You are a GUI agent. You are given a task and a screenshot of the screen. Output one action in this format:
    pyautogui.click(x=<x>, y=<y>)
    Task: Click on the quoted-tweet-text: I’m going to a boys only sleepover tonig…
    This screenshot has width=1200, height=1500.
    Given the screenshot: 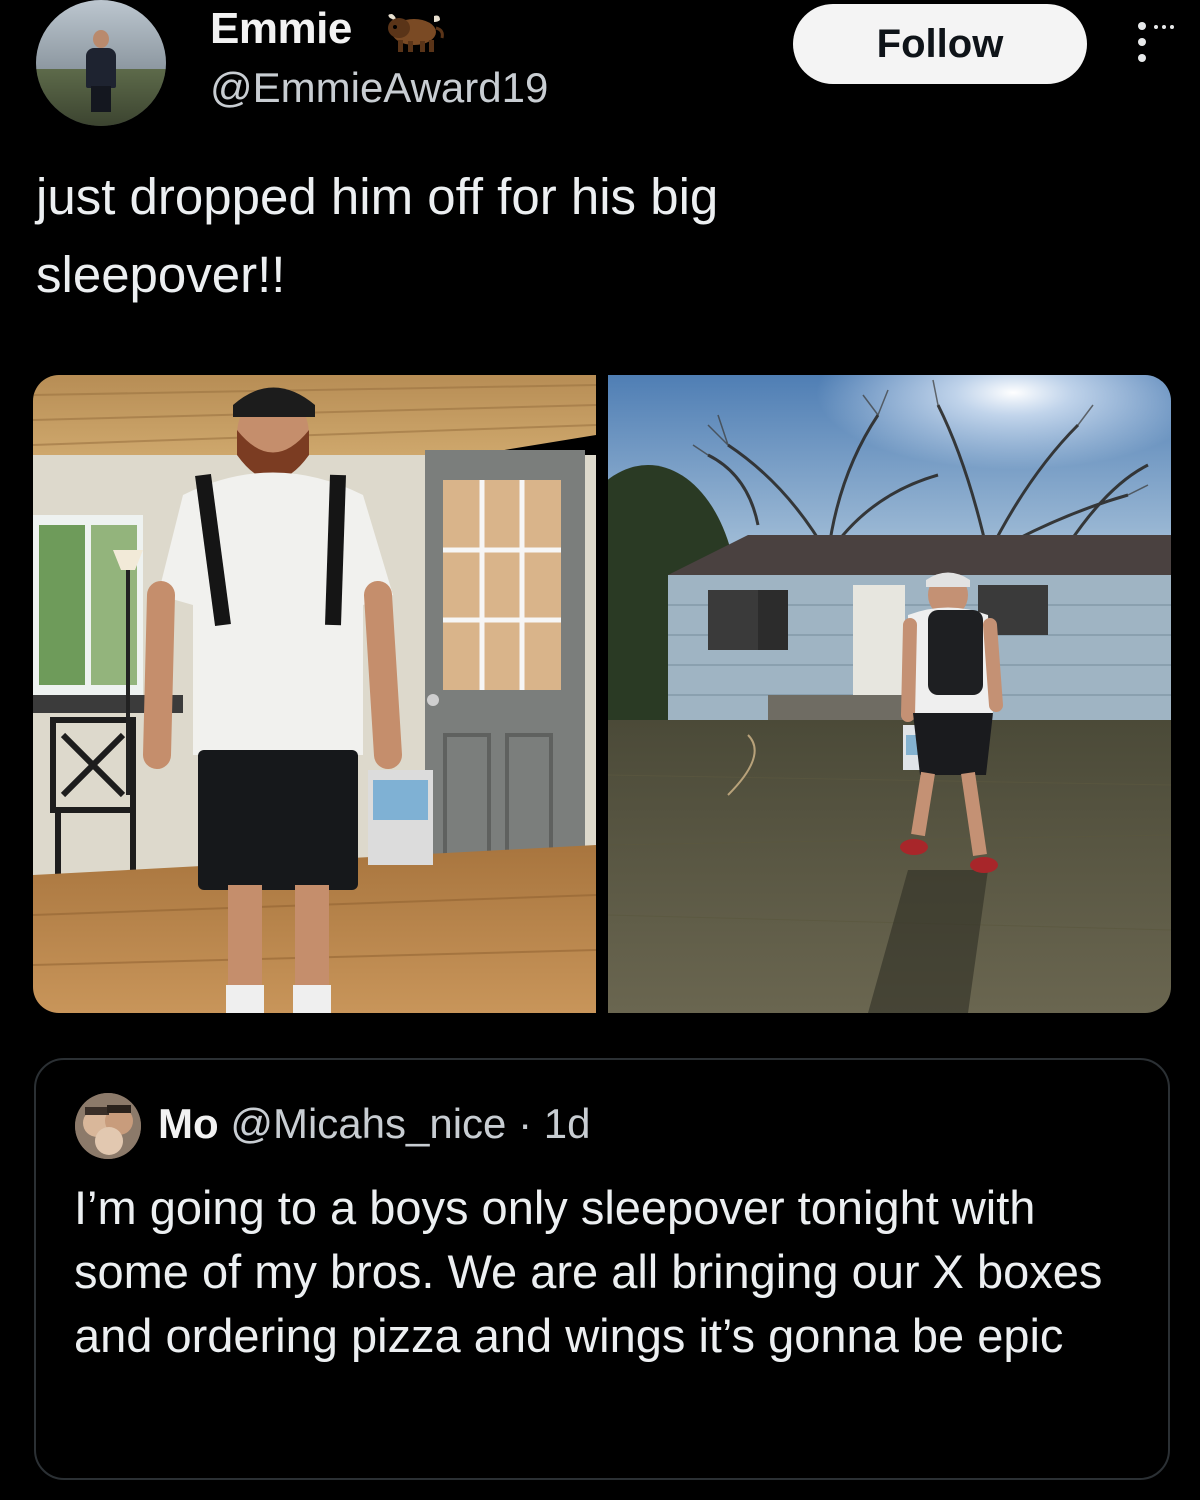 What is the action you would take?
    pyautogui.click(x=588, y=1271)
    